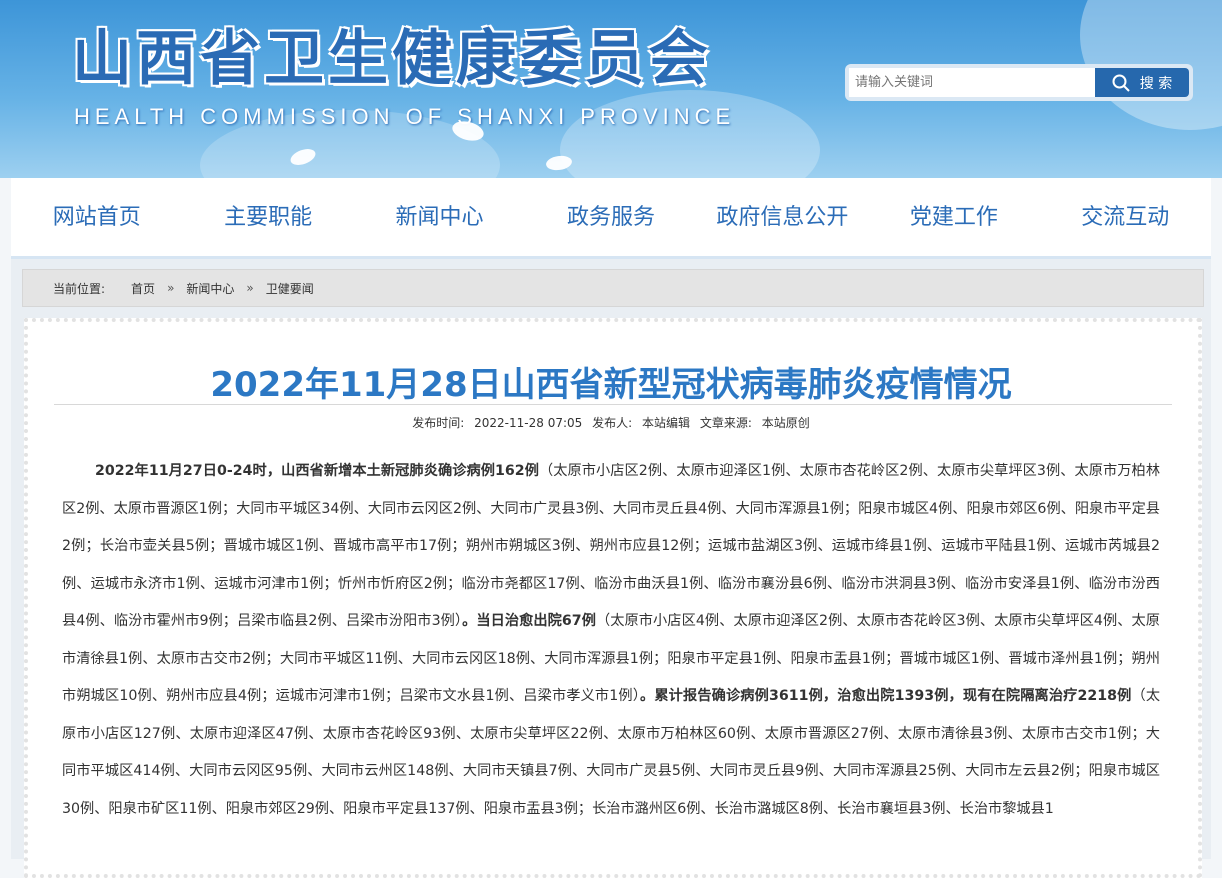 This screenshot has width=1222, height=878. I want to click on main-nav: 网站首页 主要职能 新闻中心 政务服务 政府信息公开 党建工作 交流互动, so click(611, 218).